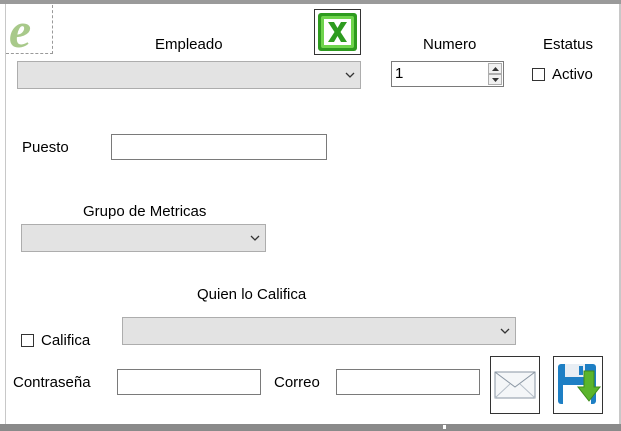 The height and width of the screenshot is (431, 621). What do you see at coordinates (408, 382) in the screenshot?
I see `correo-input` at bounding box center [408, 382].